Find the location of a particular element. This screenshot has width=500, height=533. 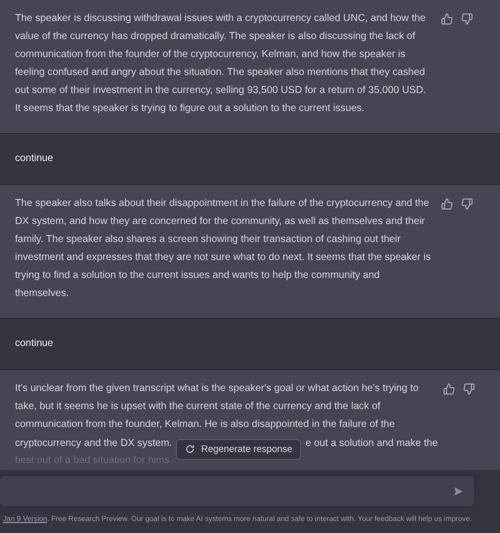

assistant-message: cryptocurrency and the DX system. is located at coordinates (93, 443).